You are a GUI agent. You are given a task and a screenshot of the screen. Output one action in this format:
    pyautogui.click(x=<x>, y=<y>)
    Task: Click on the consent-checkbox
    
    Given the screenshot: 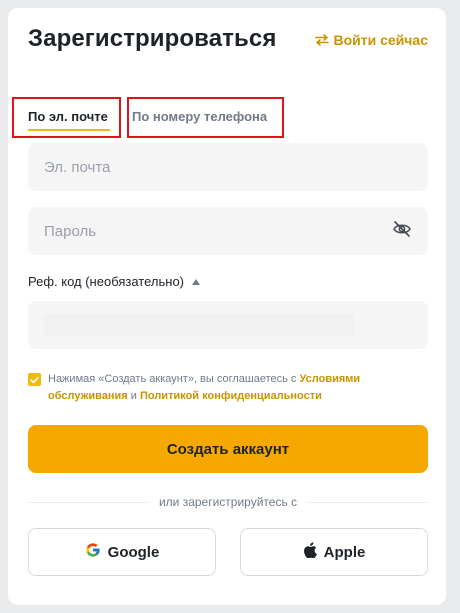 What is the action you would take?
    pyautogui.click(x=34, y=379)
    